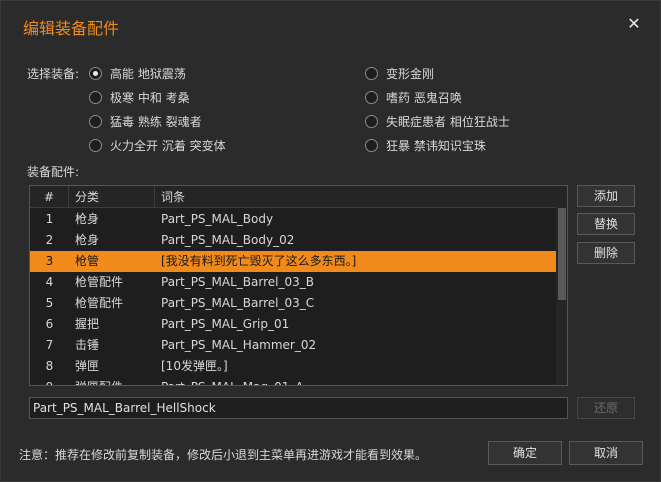 This screenshot has height=482, width=661. What do you see at coordinates (232, 381) in the screenshot?
I see `cell-entry: Part_PS_MAL_Mag_01_A` at bounding box center [232, 381].